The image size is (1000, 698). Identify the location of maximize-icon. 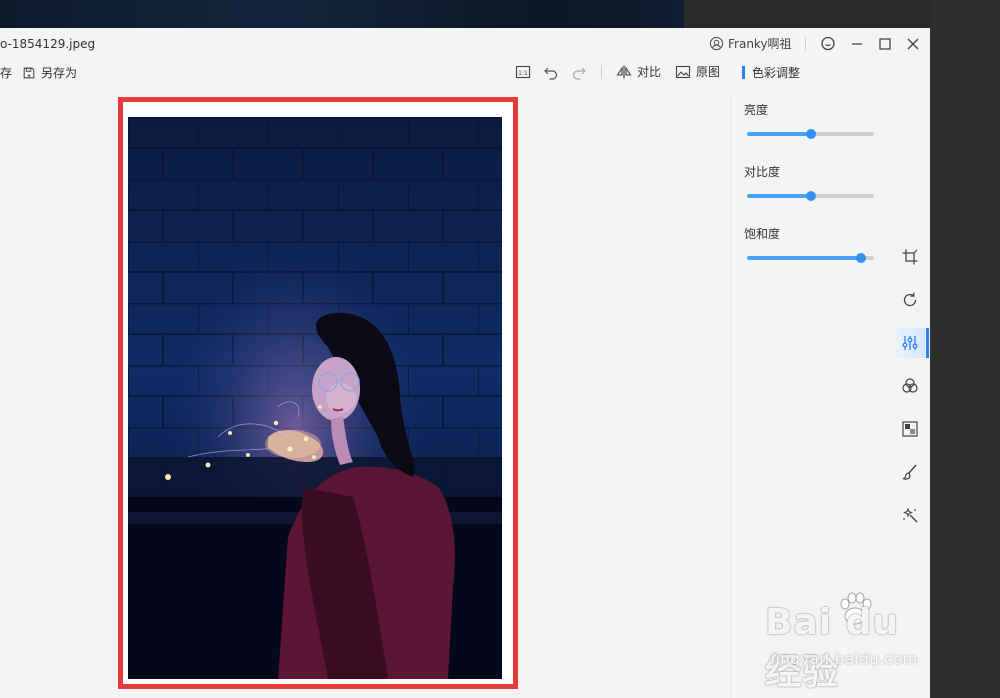
(885, 44).